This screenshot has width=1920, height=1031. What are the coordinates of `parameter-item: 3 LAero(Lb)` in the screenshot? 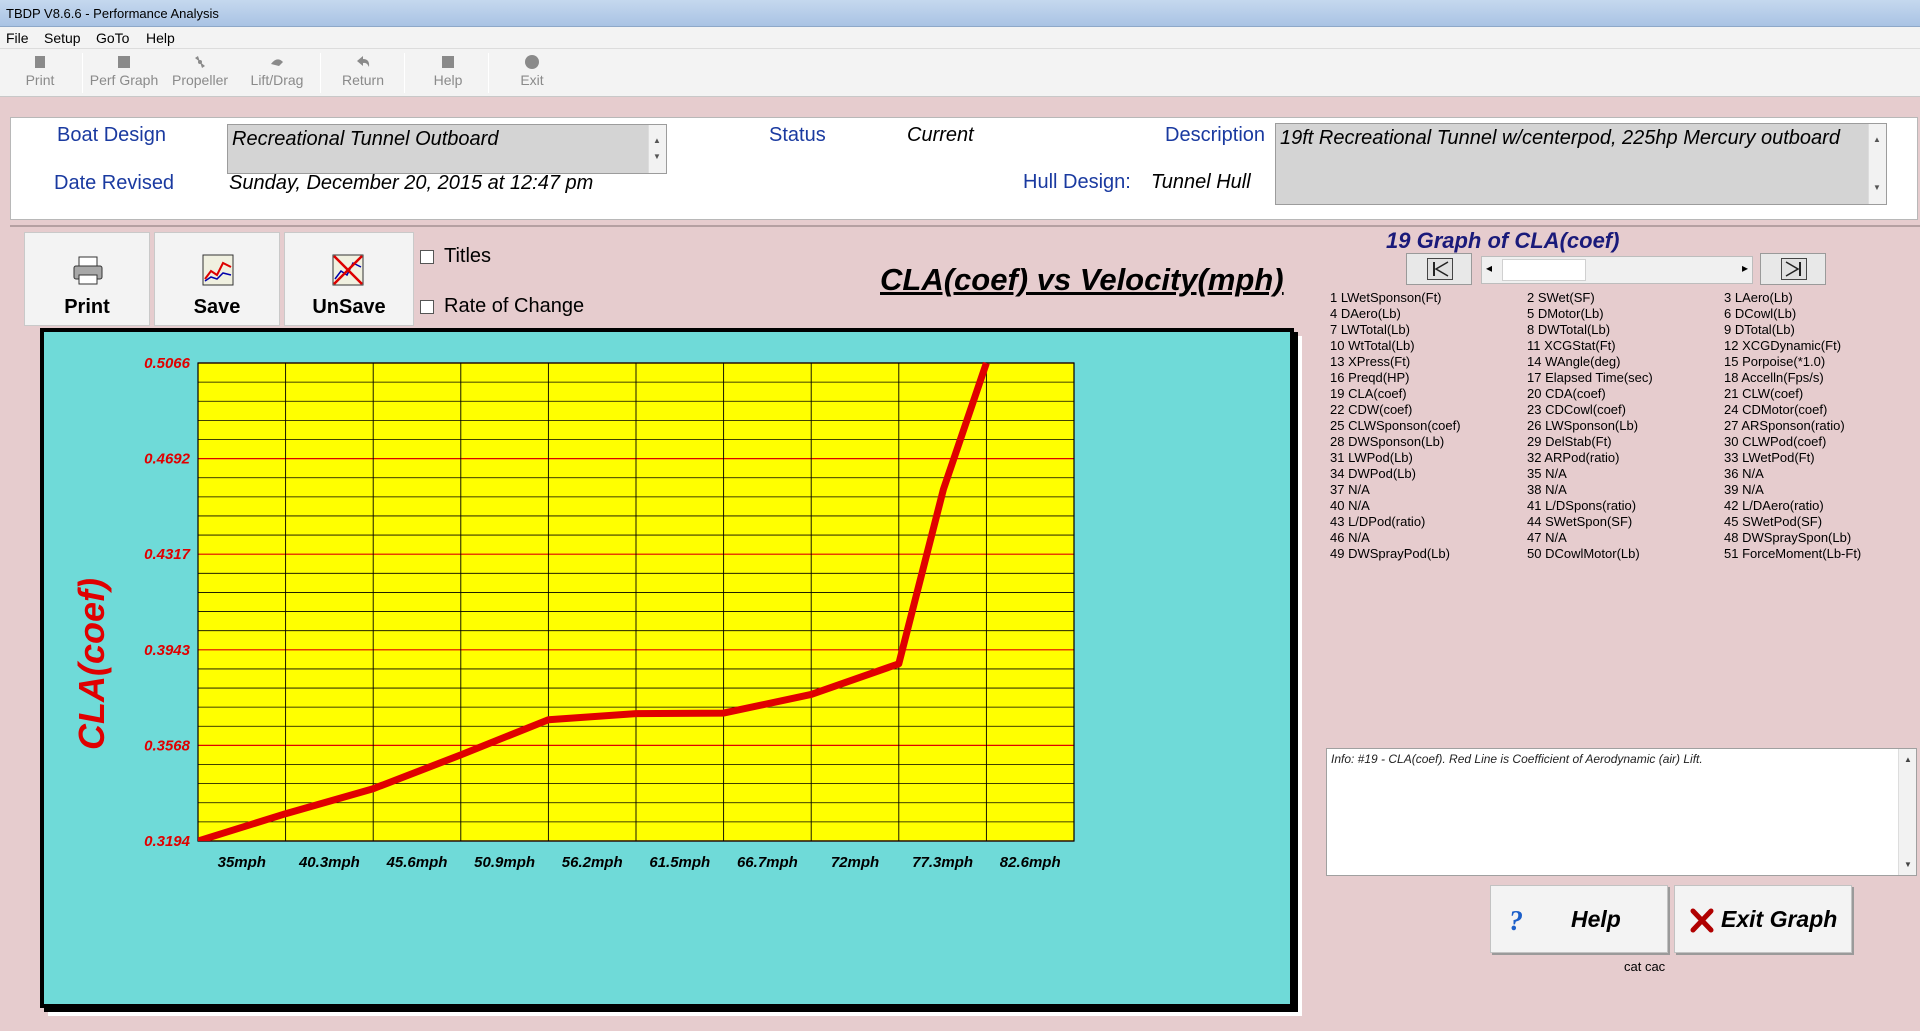 It's located at (1758, 297).